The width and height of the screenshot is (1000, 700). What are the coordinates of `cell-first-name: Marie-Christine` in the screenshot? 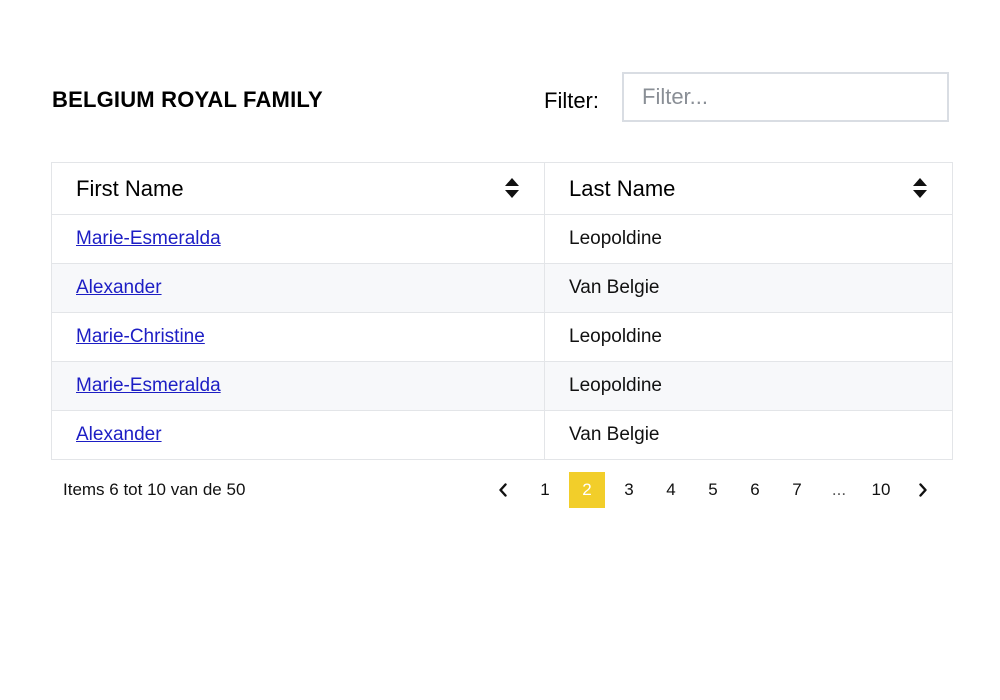 It's located at (298, 337).